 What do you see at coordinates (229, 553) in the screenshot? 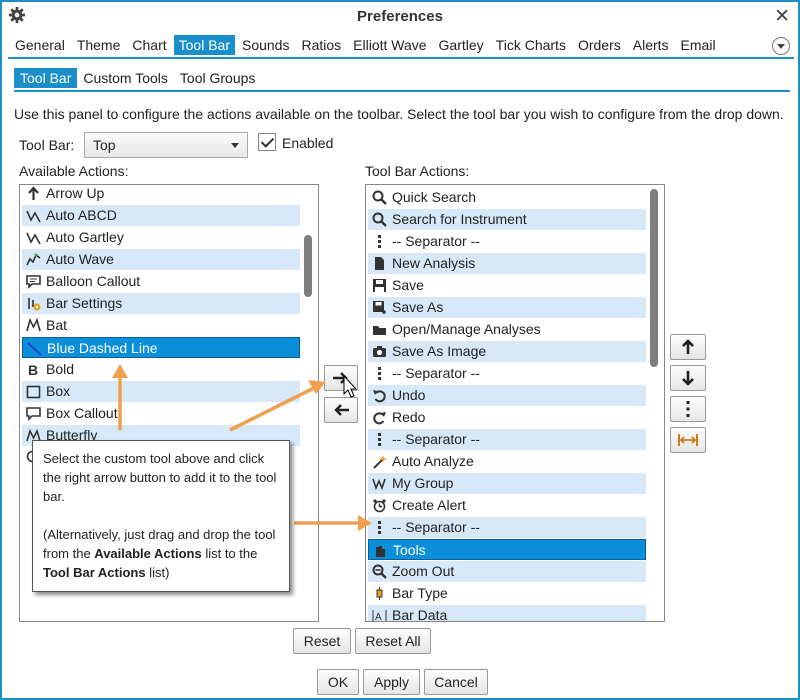
I see `callout-text-b: list to the` at bounding box center [229, 553].